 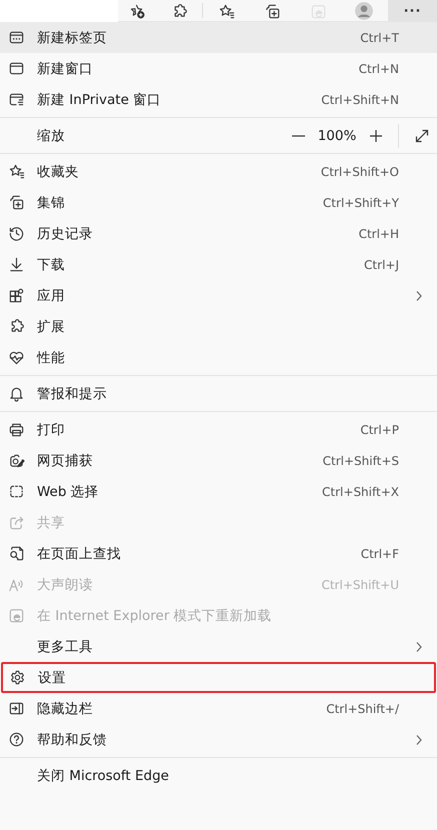 What do you see at coordinates (16, 233) in the screenshot?
I see `history-icon` at bounding box center [16, 233].